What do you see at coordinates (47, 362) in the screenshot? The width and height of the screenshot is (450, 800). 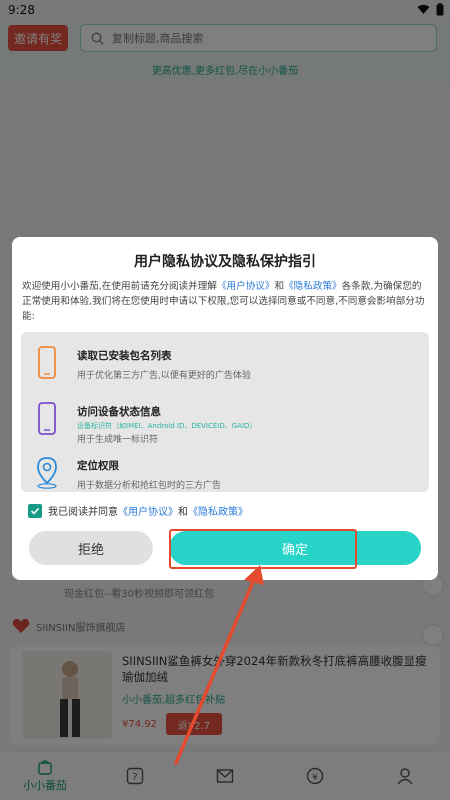 I see `phone-orange-icon` at bounding box center [47, 362].